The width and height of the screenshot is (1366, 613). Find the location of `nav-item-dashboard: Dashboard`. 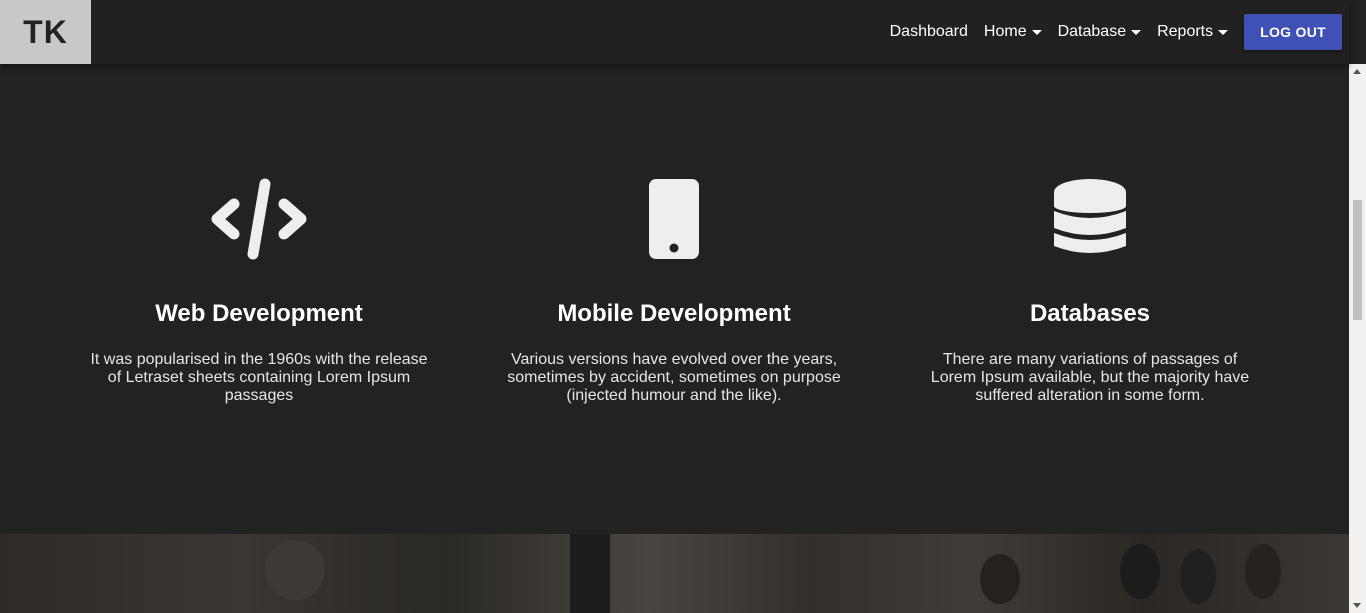

nav-item-dashboard: Dashboard is located at coordinates (929, 32).